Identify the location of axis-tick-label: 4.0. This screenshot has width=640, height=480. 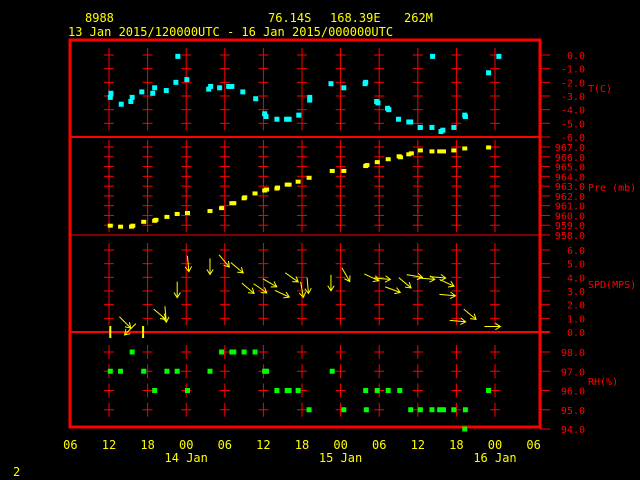
(576, 278).